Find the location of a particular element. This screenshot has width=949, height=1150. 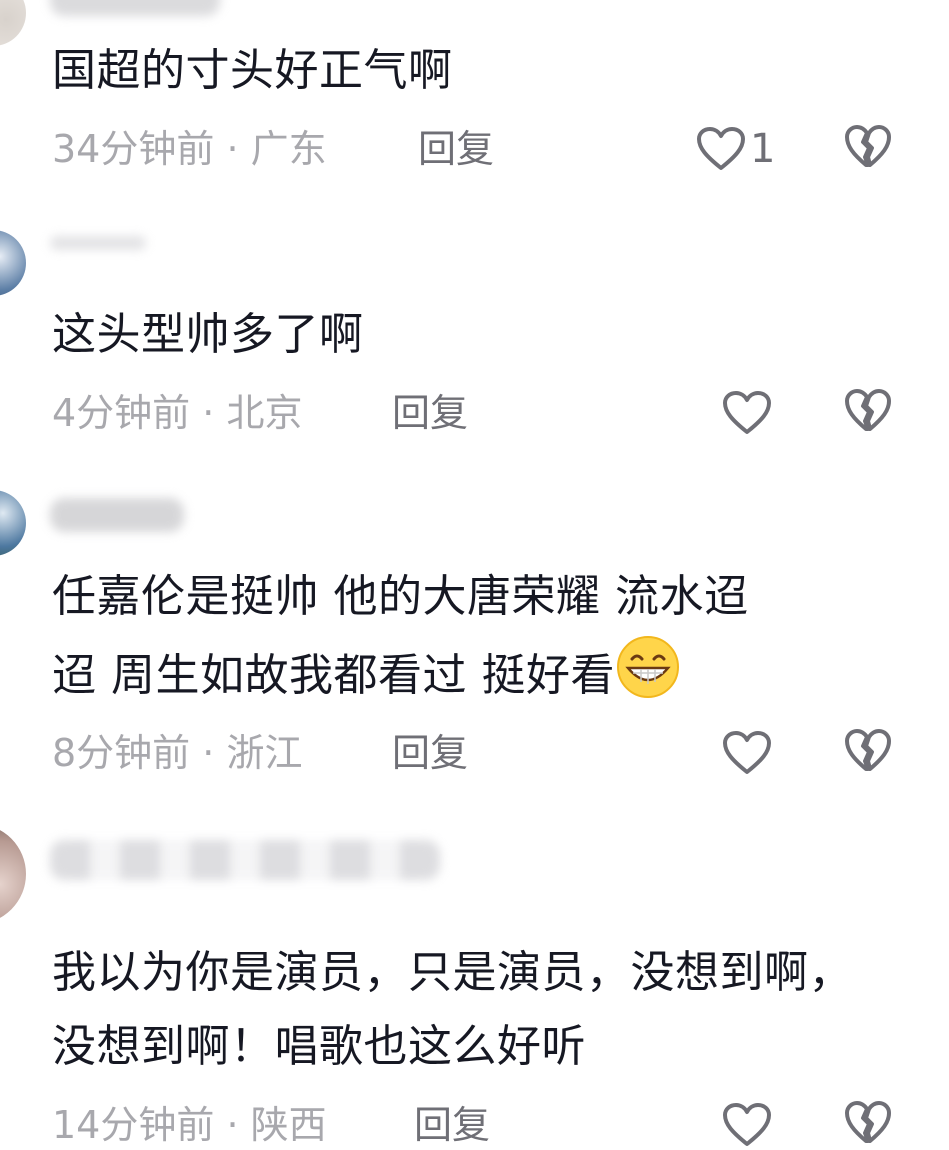

comment-text: 任嘉伦是挺帅 他的大唐荣耀 流水迢 迢 周生如故我都看过 挺好看 is located at coordinates (482, 636).